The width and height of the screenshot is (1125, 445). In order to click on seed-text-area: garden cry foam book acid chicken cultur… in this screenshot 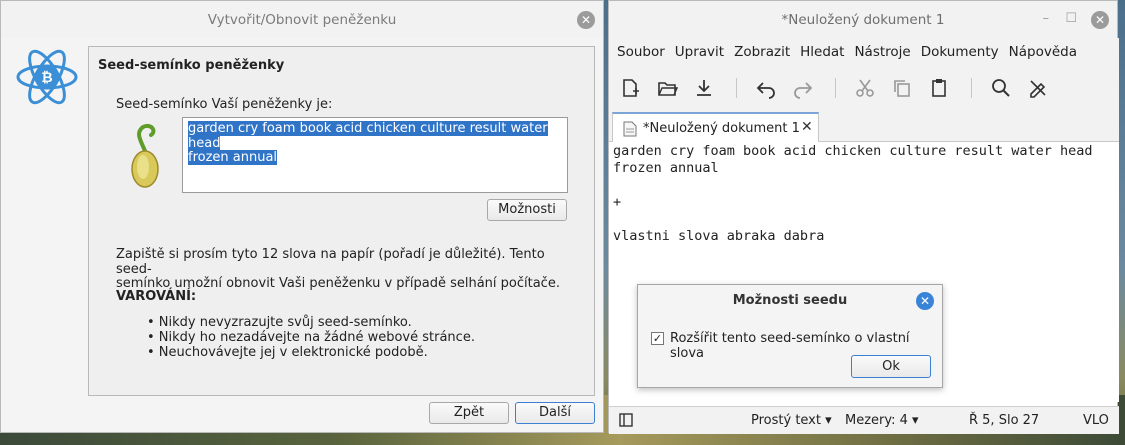, I will do `click(375, 155)`.